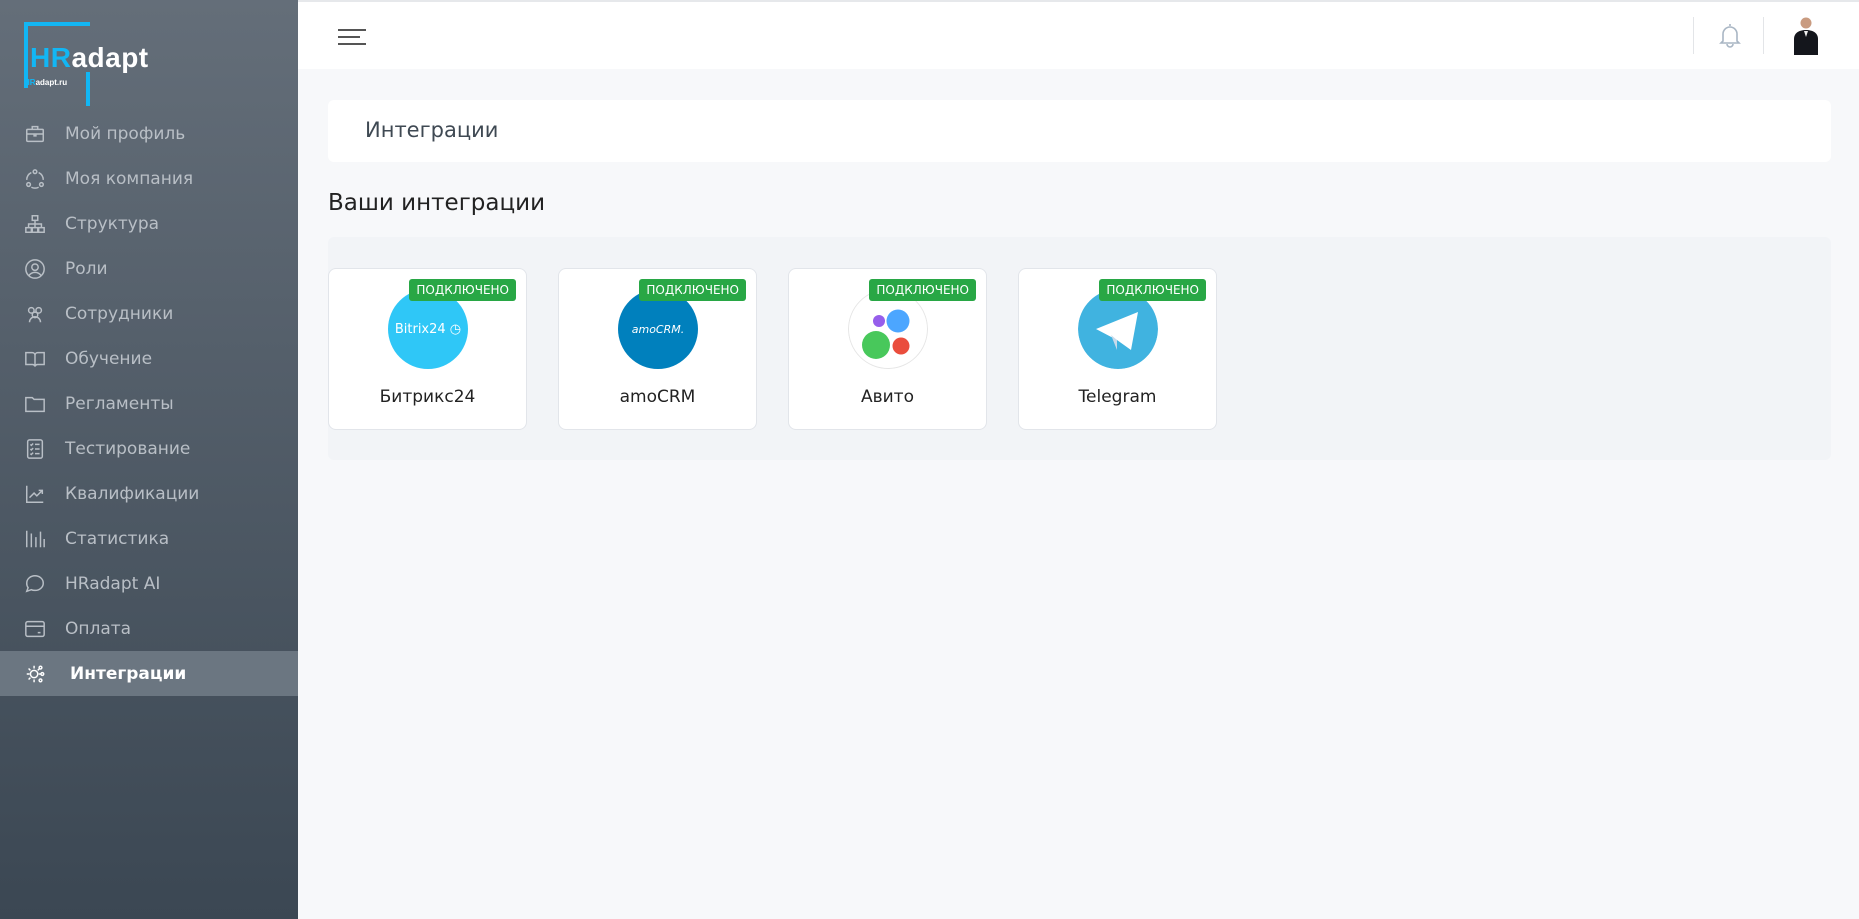  I want to click on sidebar-item-employees: Сотрудники, so click(149, 313).